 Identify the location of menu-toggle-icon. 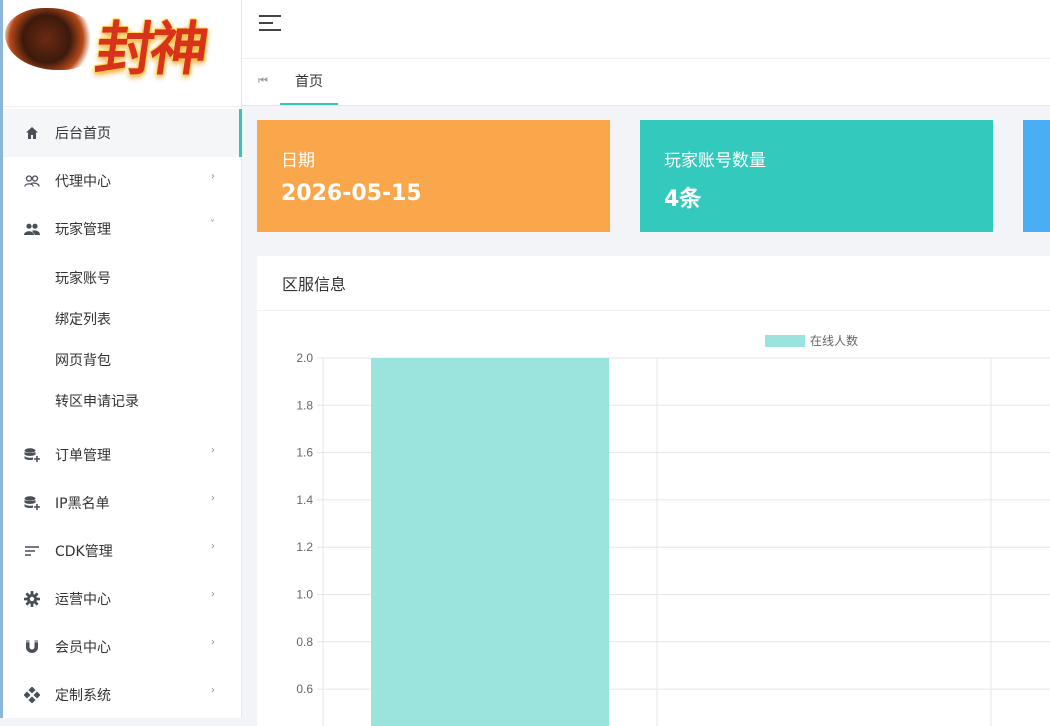
(270, 24).